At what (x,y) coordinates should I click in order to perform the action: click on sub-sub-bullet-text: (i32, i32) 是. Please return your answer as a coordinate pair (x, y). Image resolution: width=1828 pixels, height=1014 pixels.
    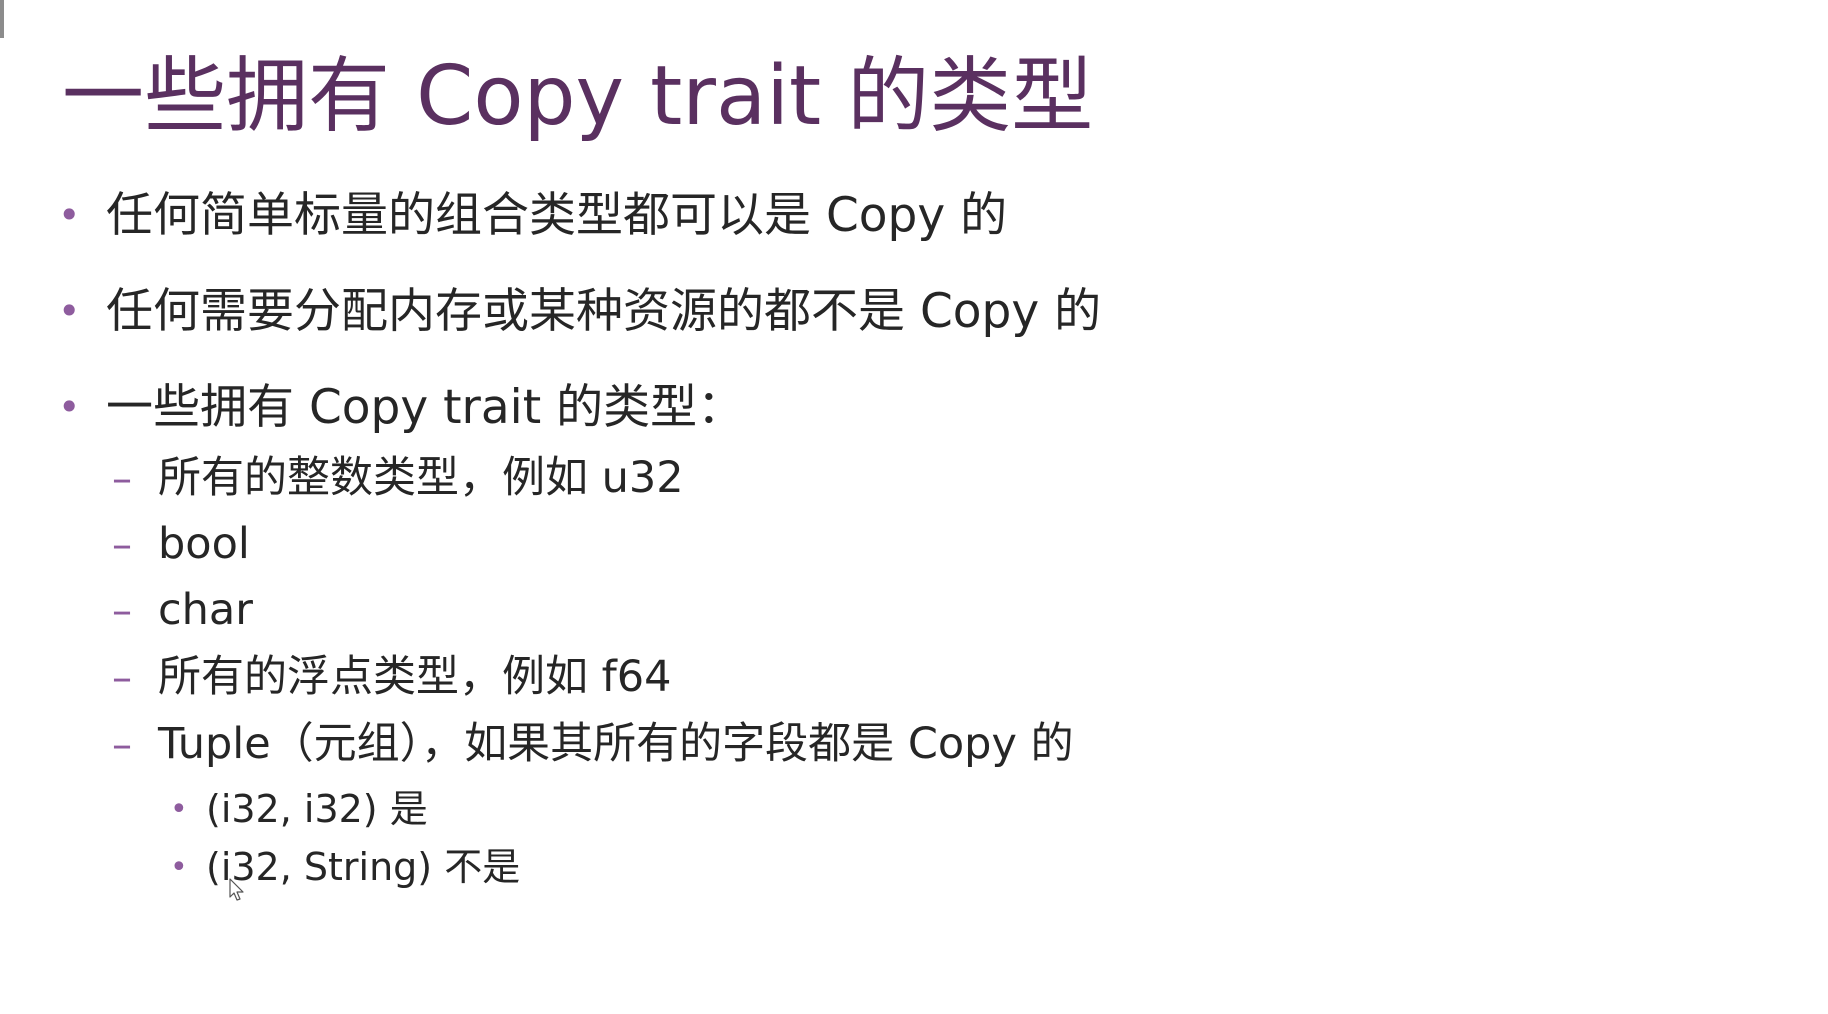
    Looking at the image, I should click on (317, 809).